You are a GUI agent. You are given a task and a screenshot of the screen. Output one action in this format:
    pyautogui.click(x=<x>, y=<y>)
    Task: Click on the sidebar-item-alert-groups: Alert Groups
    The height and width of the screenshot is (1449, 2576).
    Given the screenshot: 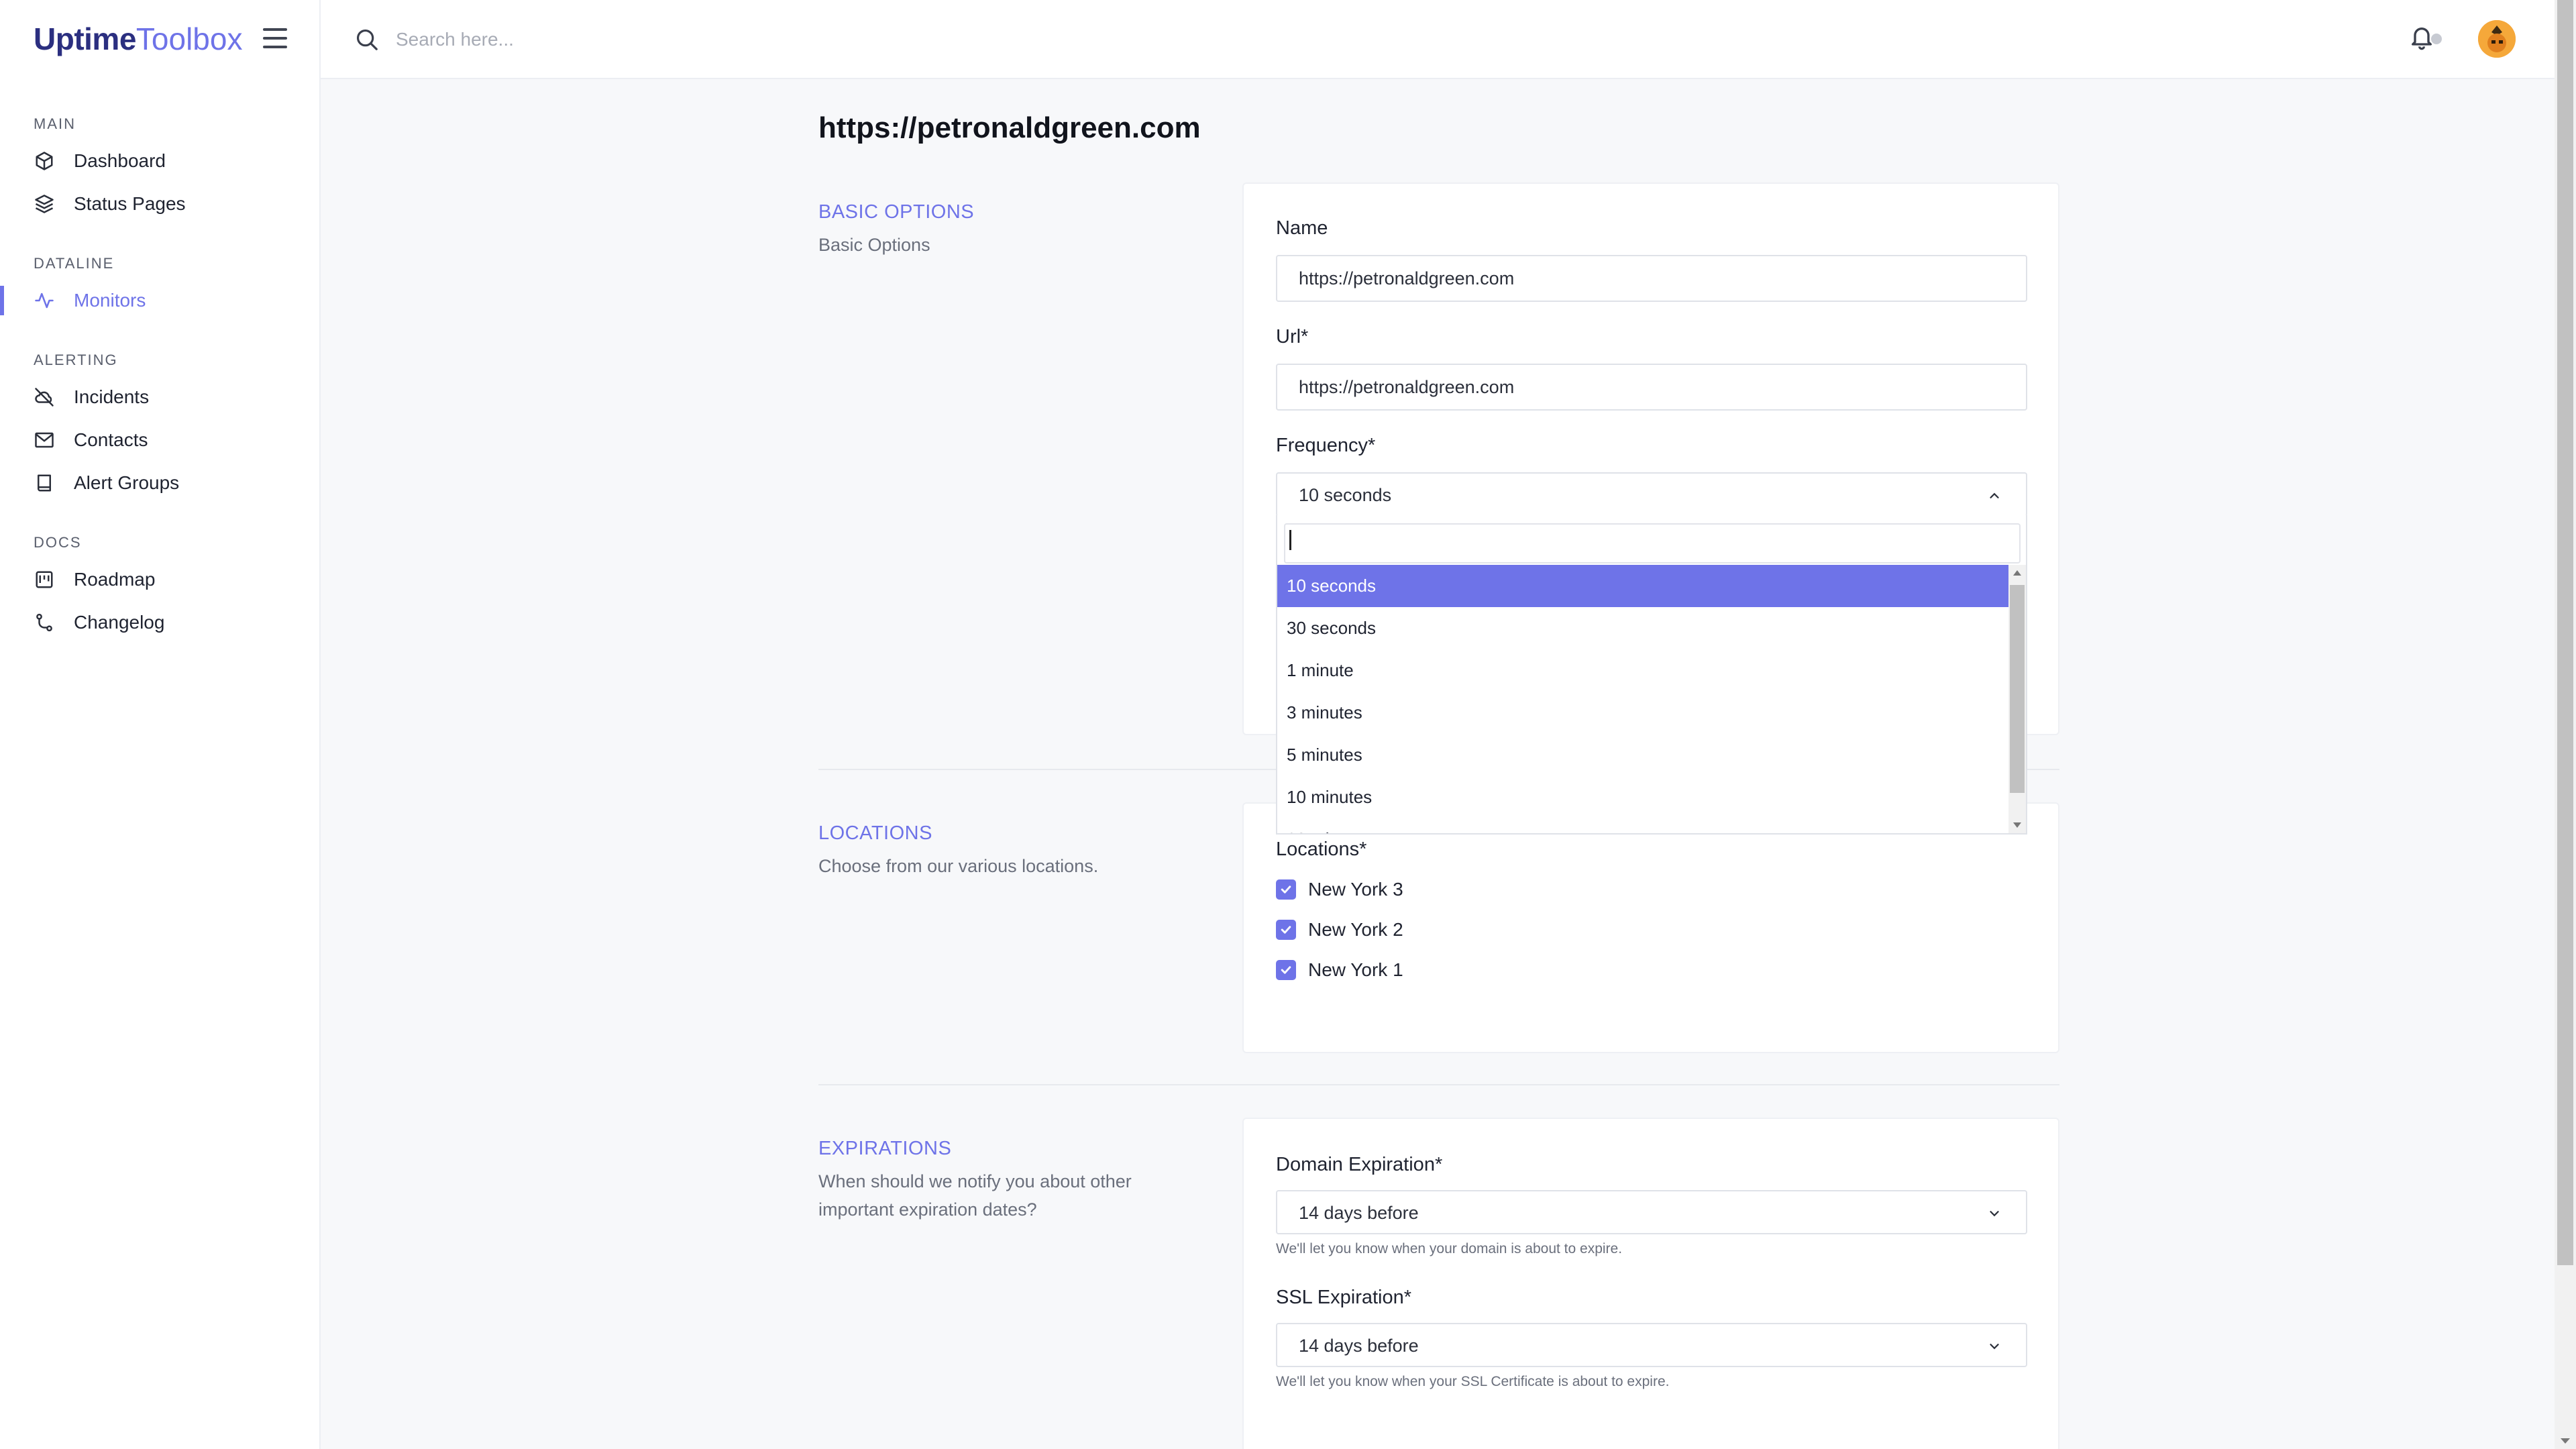 What is the action you would take?
    pyautogui.click(x=160, y=483)
    